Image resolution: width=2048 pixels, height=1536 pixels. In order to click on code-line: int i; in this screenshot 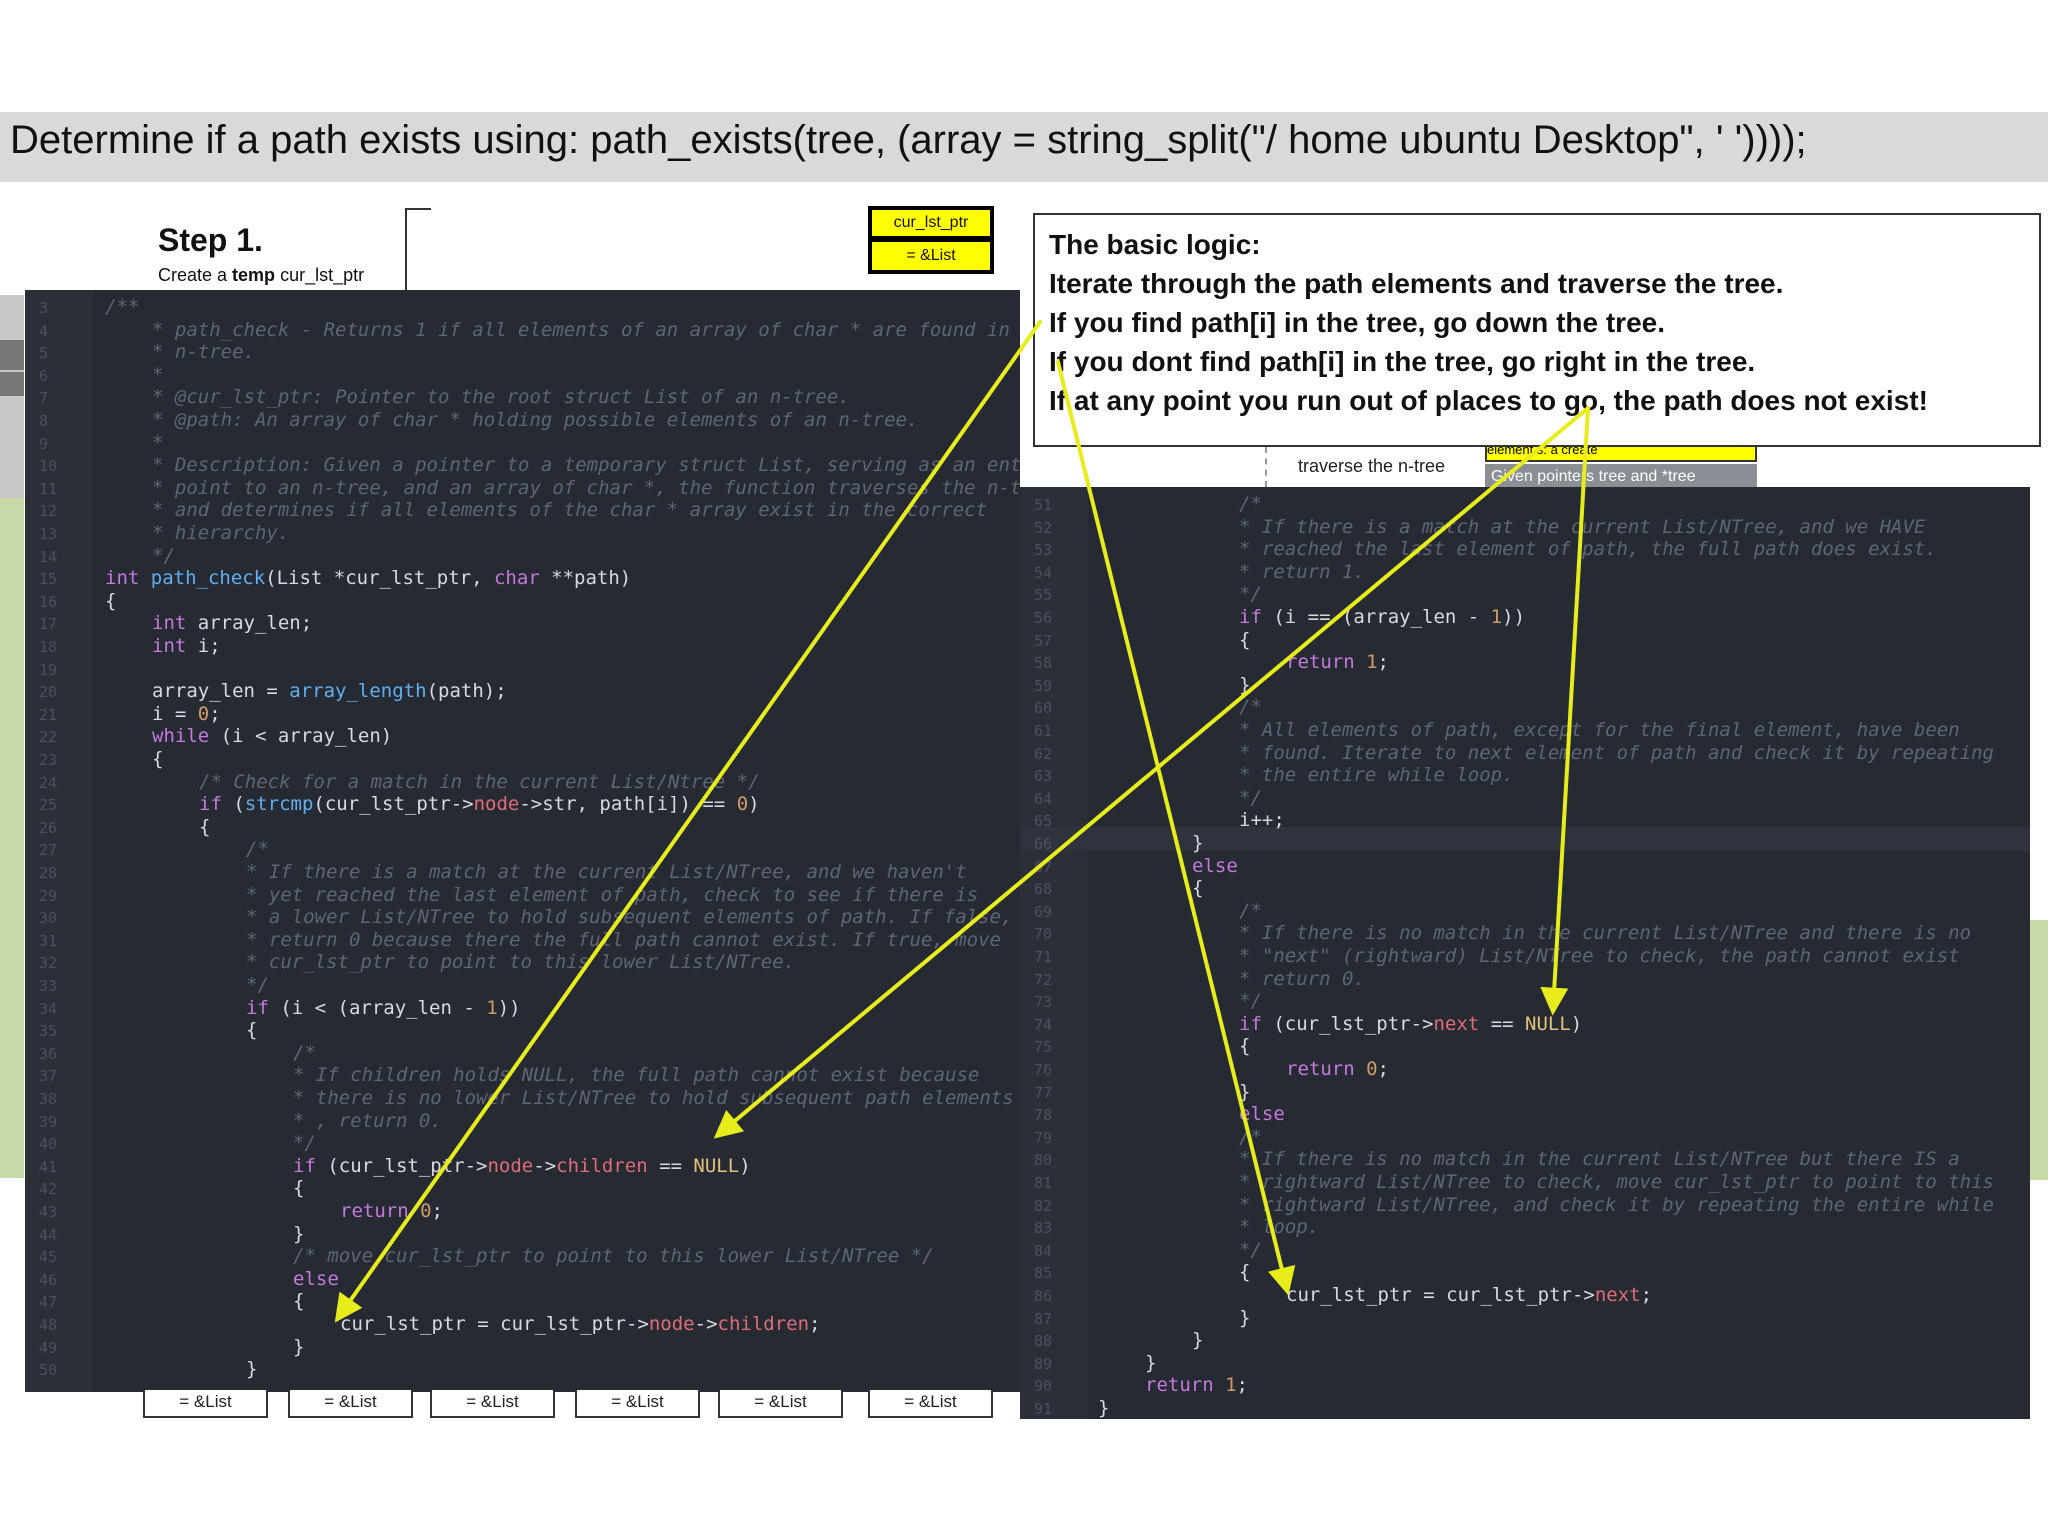, I will do `click(186, 646)`.